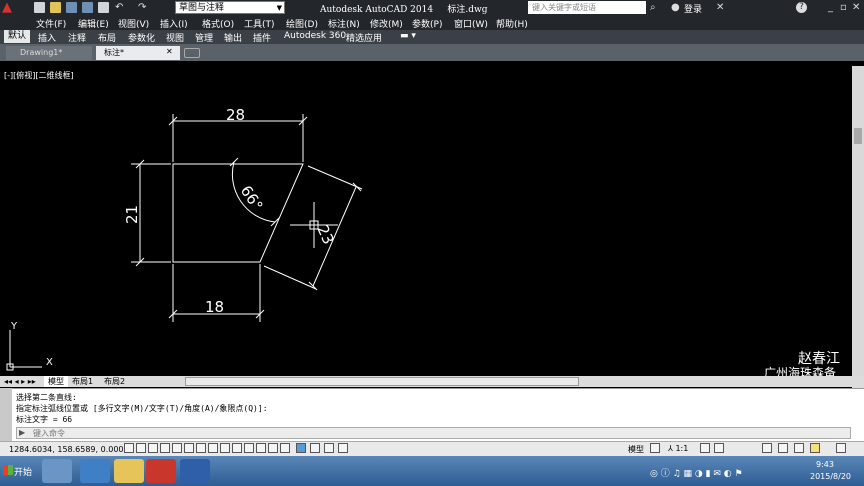 The height and width of the screenshot is (486, 864). What do you see at coordinates (512, 23) in the screenshot?
I see `menu-item-help: 帮助(H)` at bounding box center [512, 23].